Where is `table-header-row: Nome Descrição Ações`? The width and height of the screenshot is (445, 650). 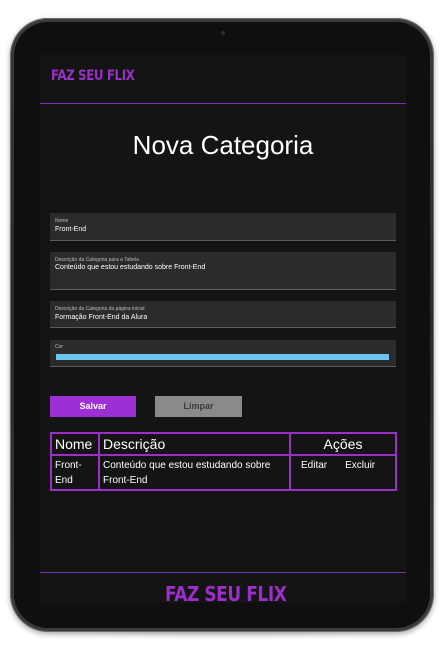 table-header-row: Nome Descrição Ações is located at coordinates (223, 444).